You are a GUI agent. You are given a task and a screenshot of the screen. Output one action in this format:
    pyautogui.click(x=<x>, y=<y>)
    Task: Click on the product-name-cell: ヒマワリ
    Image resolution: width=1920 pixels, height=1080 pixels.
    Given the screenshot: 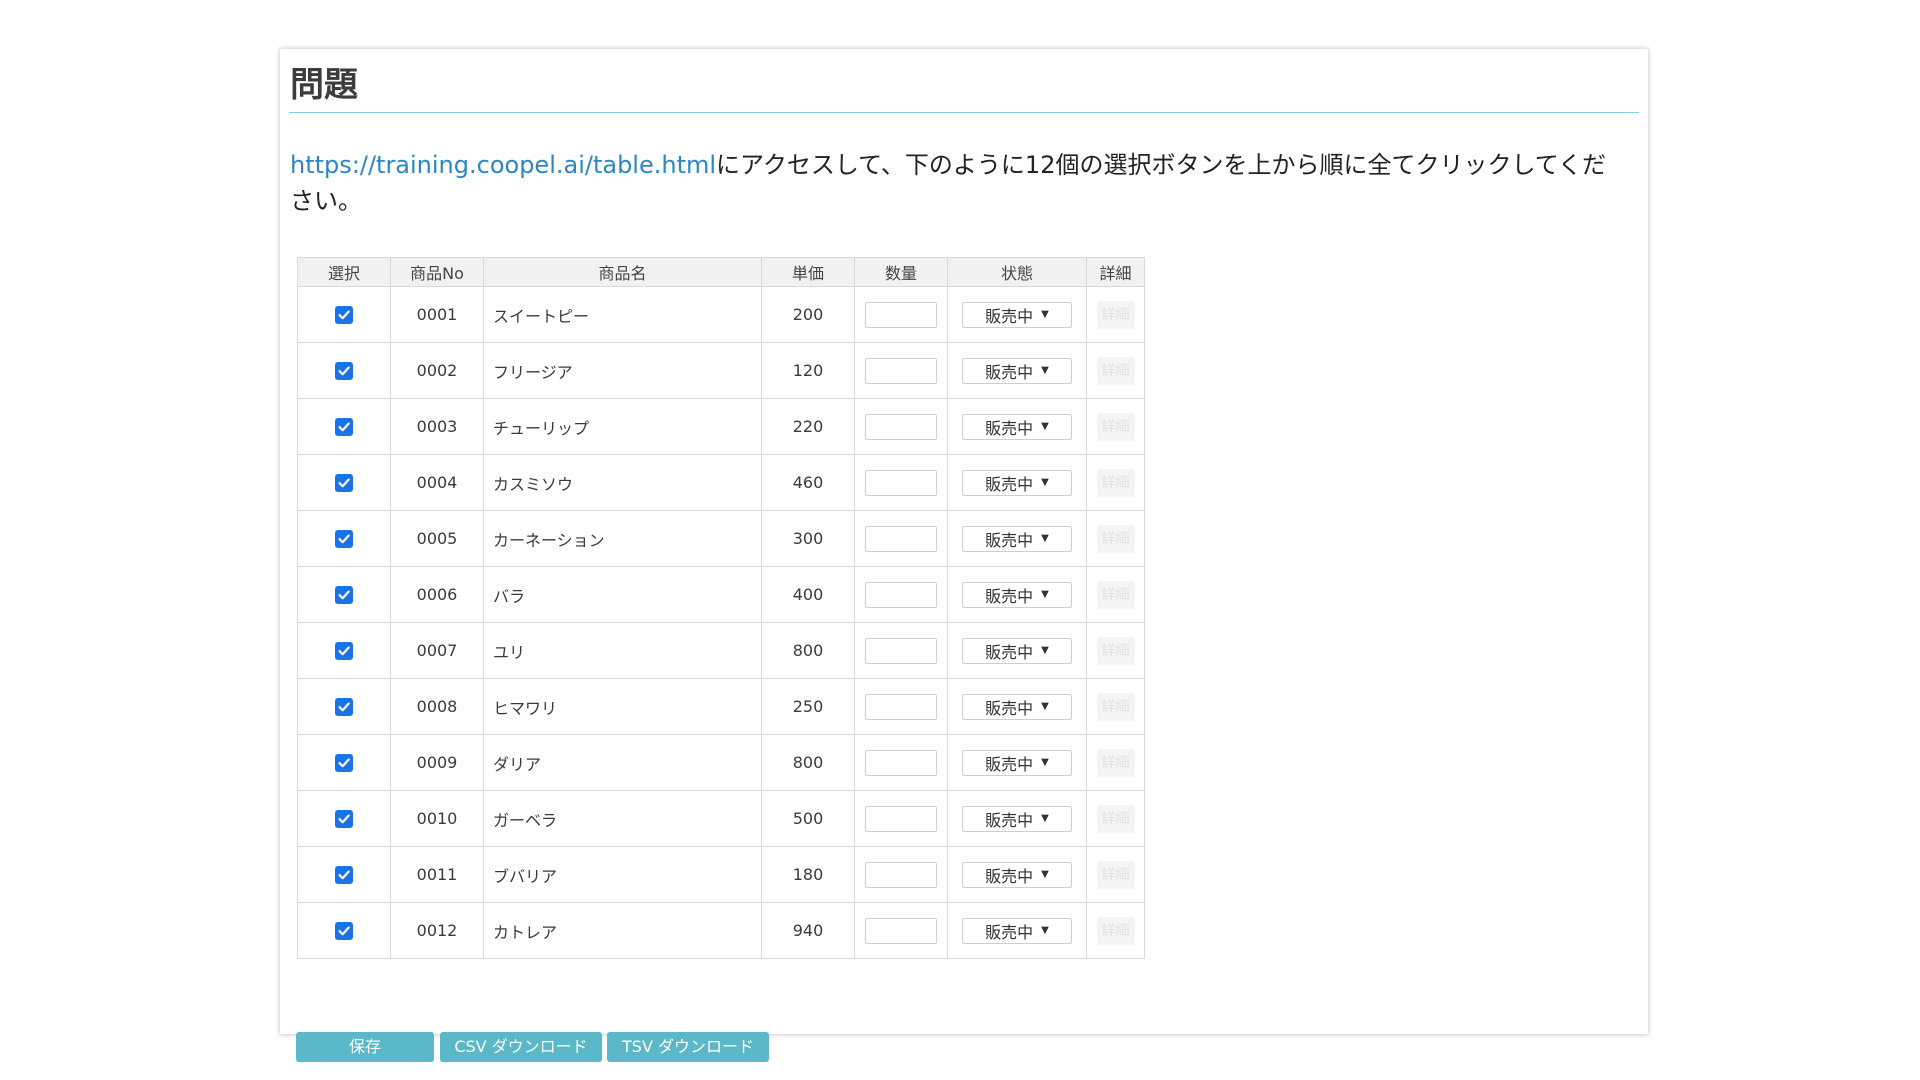 What is the action you would take?
    pyautogui.click(x=622, y=706)
    